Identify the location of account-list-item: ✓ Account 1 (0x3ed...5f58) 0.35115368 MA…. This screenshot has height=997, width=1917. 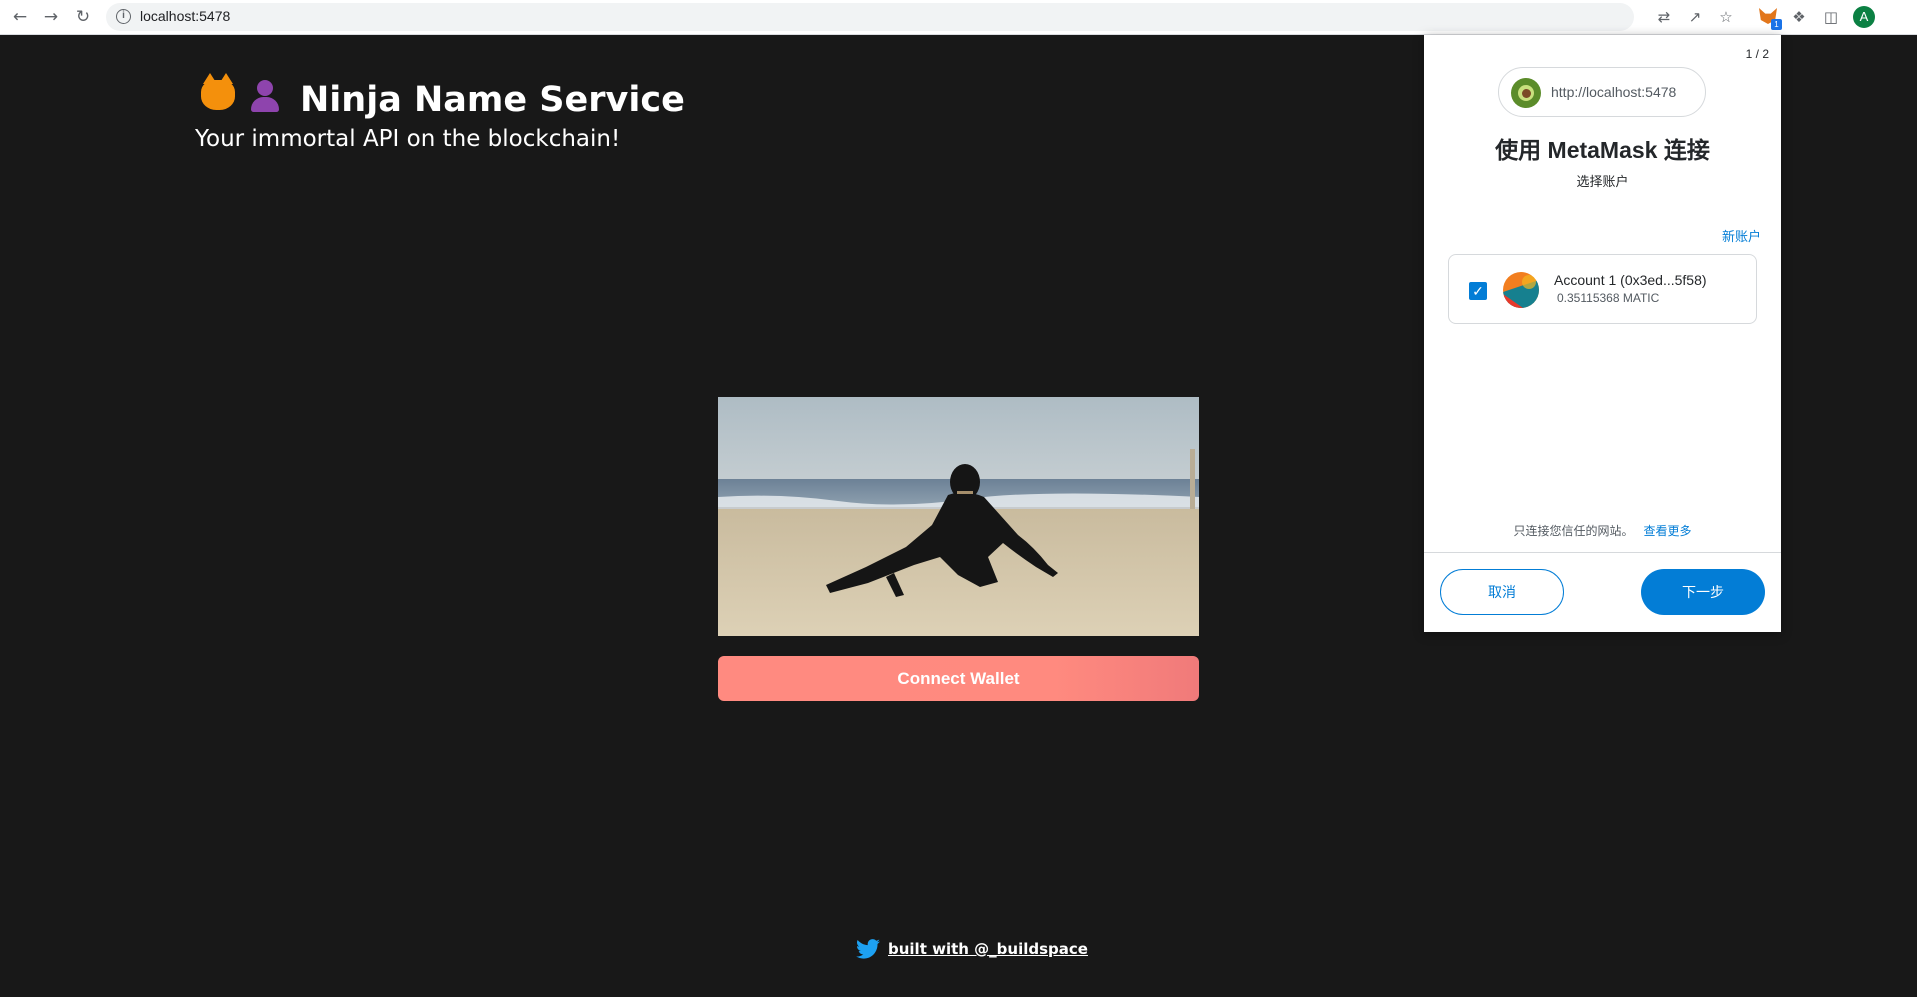
(1602, 289).